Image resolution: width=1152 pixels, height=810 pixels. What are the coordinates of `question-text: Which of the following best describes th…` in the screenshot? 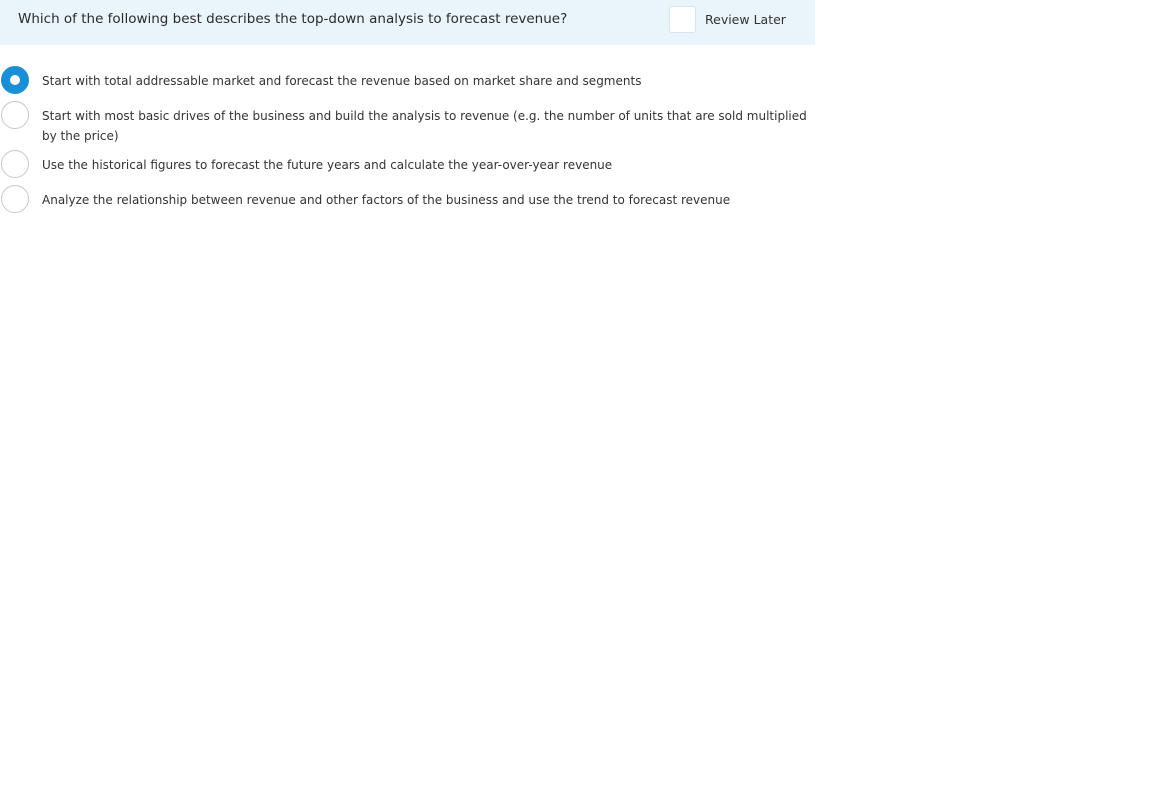 It's located at (293, 19).